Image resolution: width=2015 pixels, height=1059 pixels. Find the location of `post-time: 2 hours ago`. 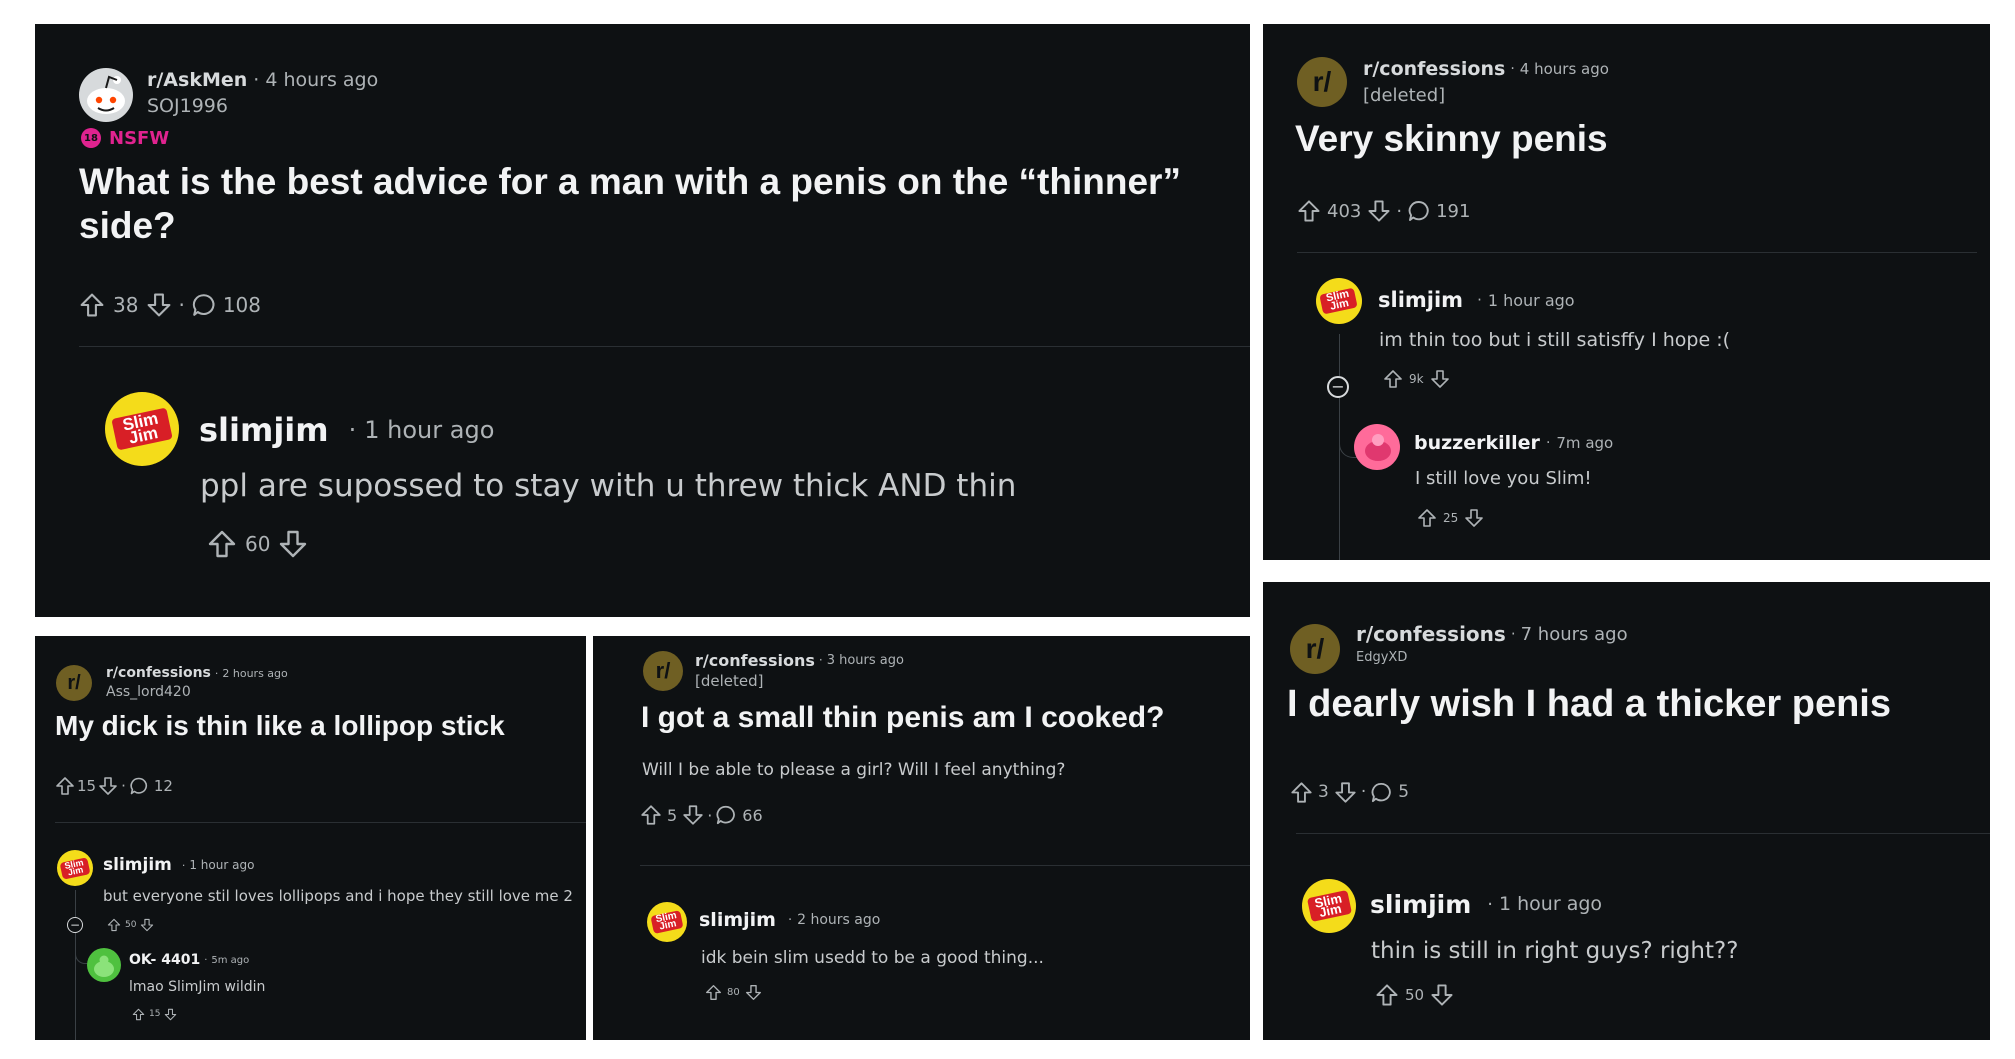

post-time: 2 hours ago is located at coordinates (255, 673).